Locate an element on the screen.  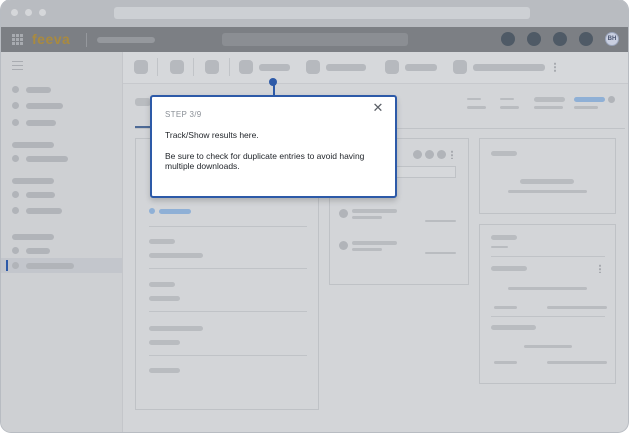
header-divider is located at coordinates (86, 40).